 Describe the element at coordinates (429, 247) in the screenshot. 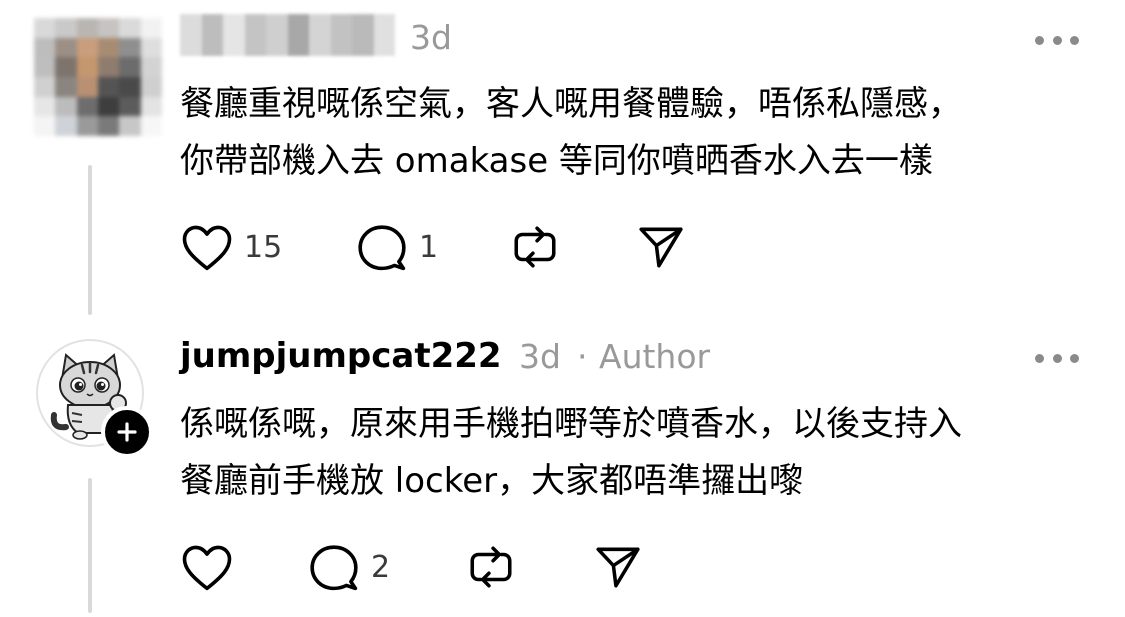

I see `reply-count: 1` at that location.